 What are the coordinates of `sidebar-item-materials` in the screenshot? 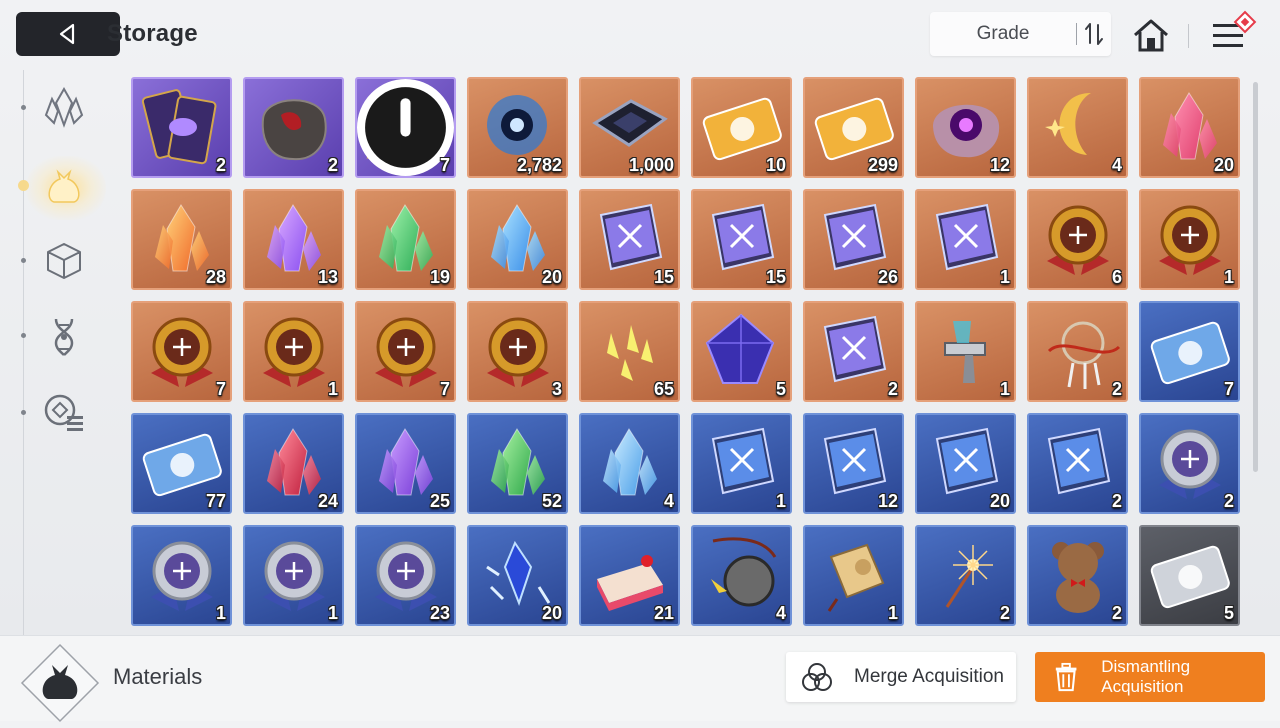 It's located at (64, 186).